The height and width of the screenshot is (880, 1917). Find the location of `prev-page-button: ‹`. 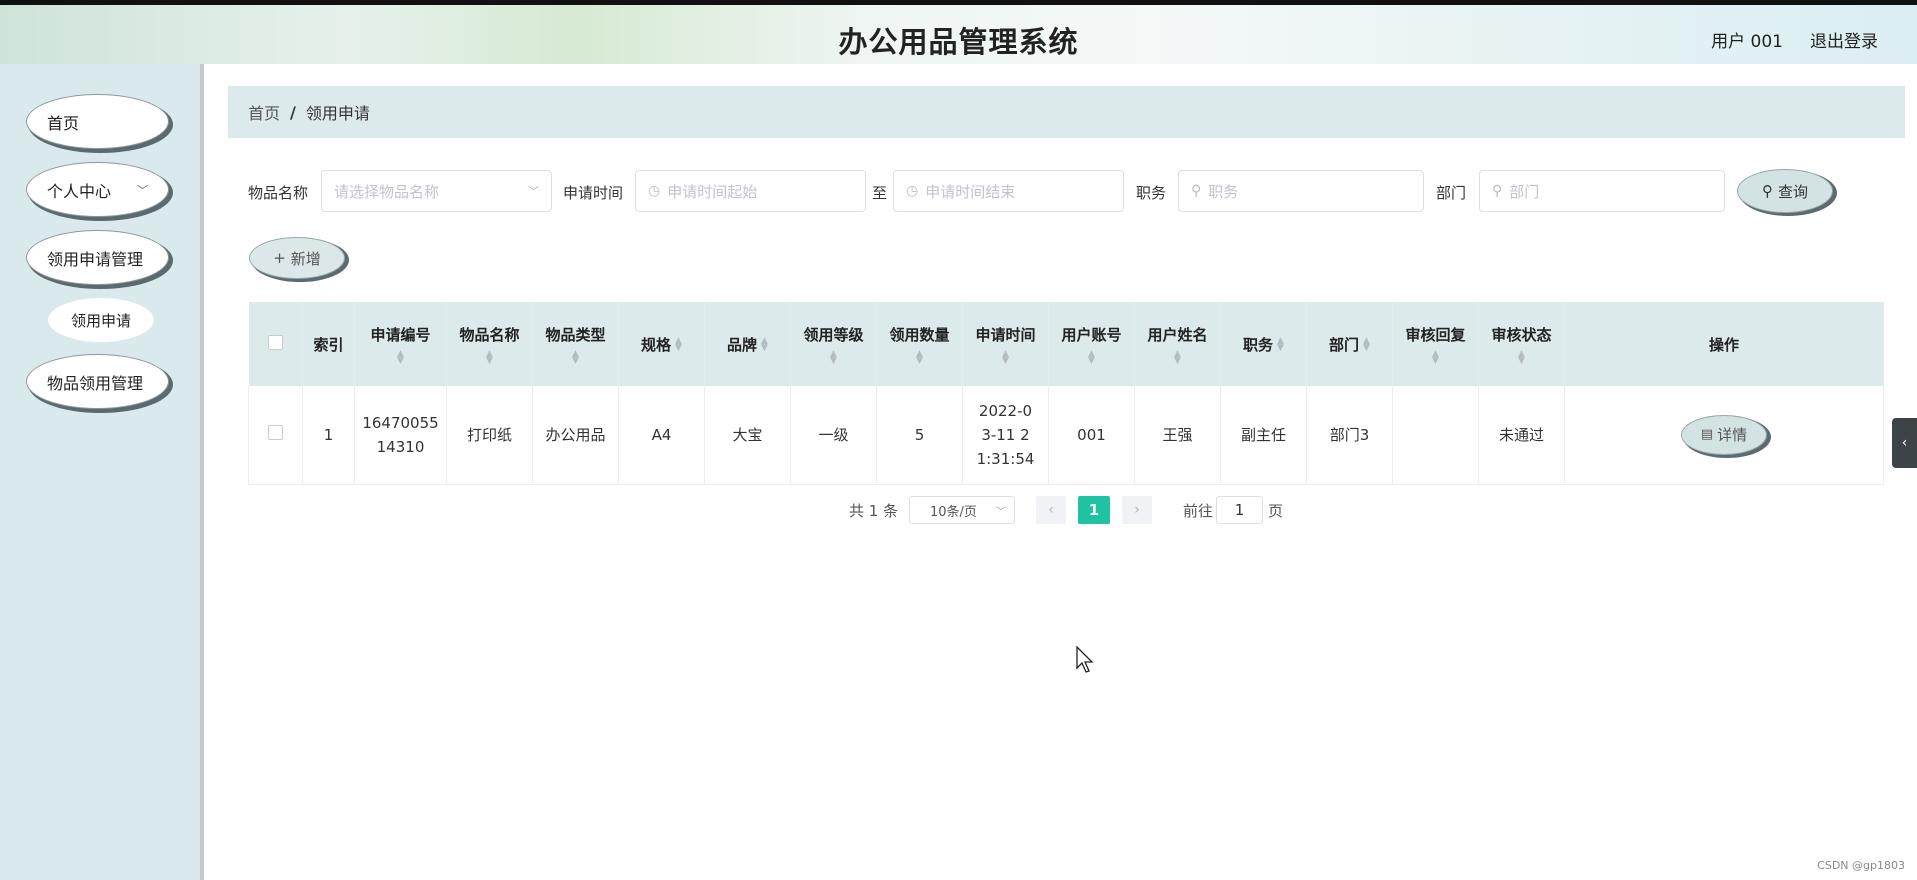

prev-page-button: ‹ is located at coordinates (1051, 510).